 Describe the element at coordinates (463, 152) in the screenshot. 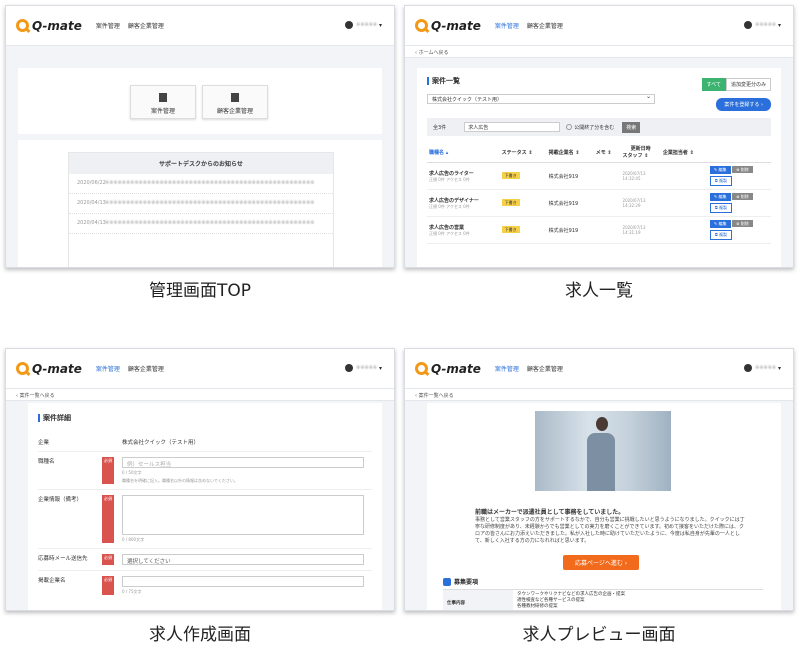

I see `col-title: 職種名 ▴` at that location.